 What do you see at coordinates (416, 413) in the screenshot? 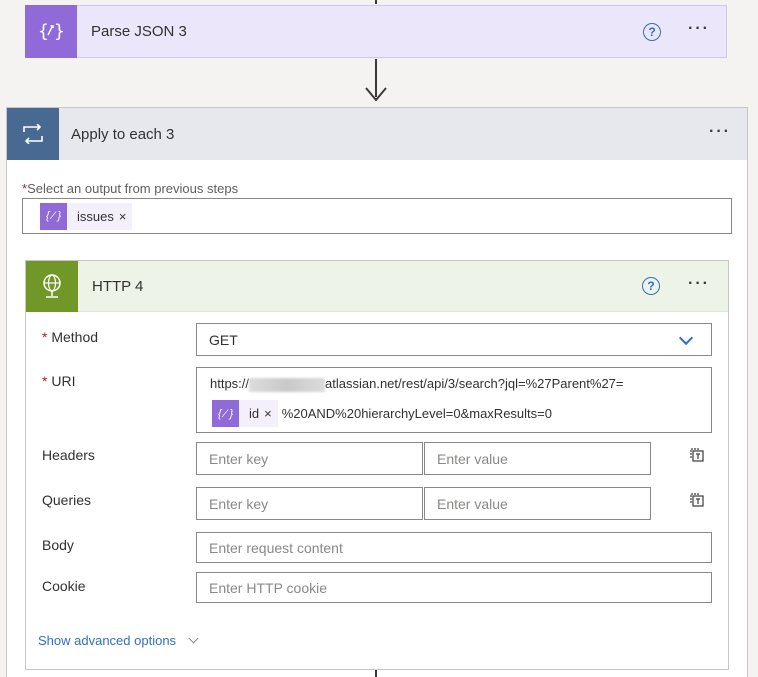
I see `uri-suffix: %20AND%20hierarchyLevel=0&maxResults=0` at bounding box center [416, 413].